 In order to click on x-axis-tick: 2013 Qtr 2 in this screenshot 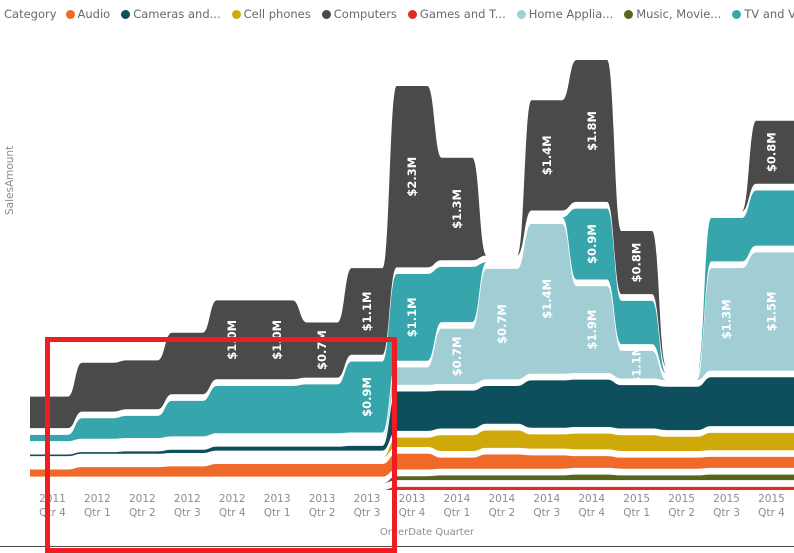, I will do `click(322, 512)`.